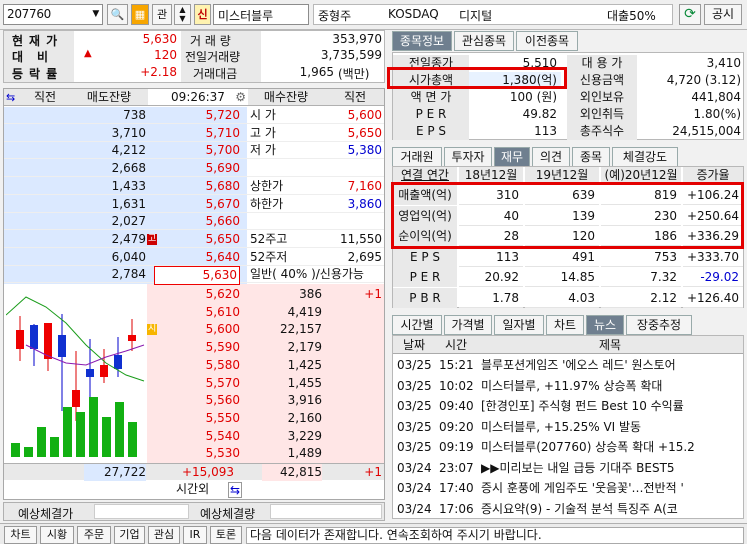 The height and width of the screenshot is (544, 747). What do you see at coordinates (197, 453) in the screenshot?
I see `bid-price: 5,530` at bounding box center [197, 453].